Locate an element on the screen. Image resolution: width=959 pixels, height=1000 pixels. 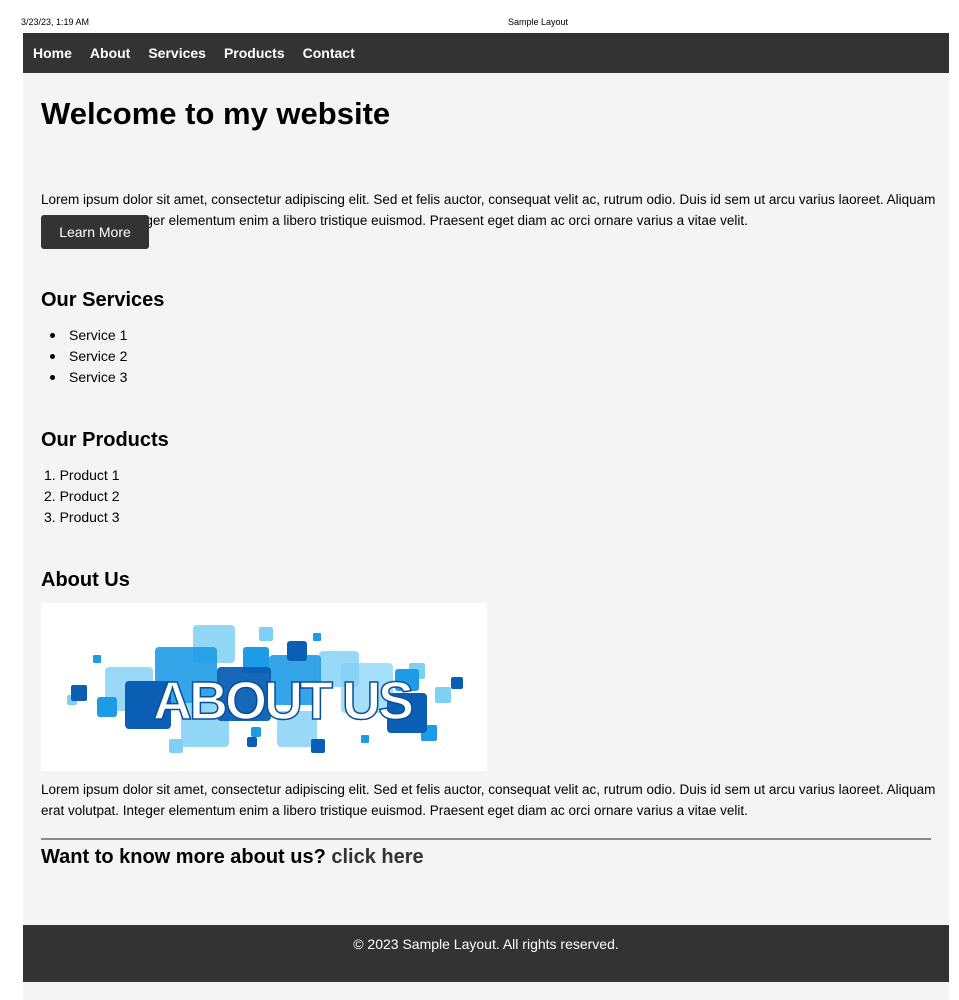
services-list: Service 1 Service 2 Service 3 is located at coordinates (84, 356).